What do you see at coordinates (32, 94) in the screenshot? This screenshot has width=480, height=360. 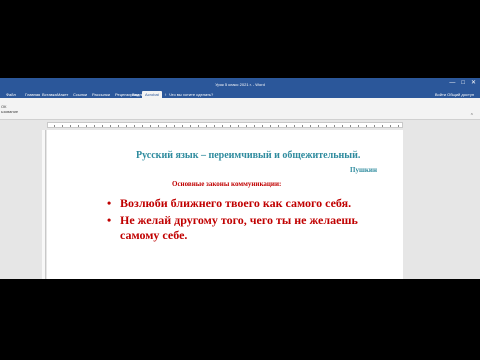 I see `tab-home: Главная` at bounding box center [32, 94].